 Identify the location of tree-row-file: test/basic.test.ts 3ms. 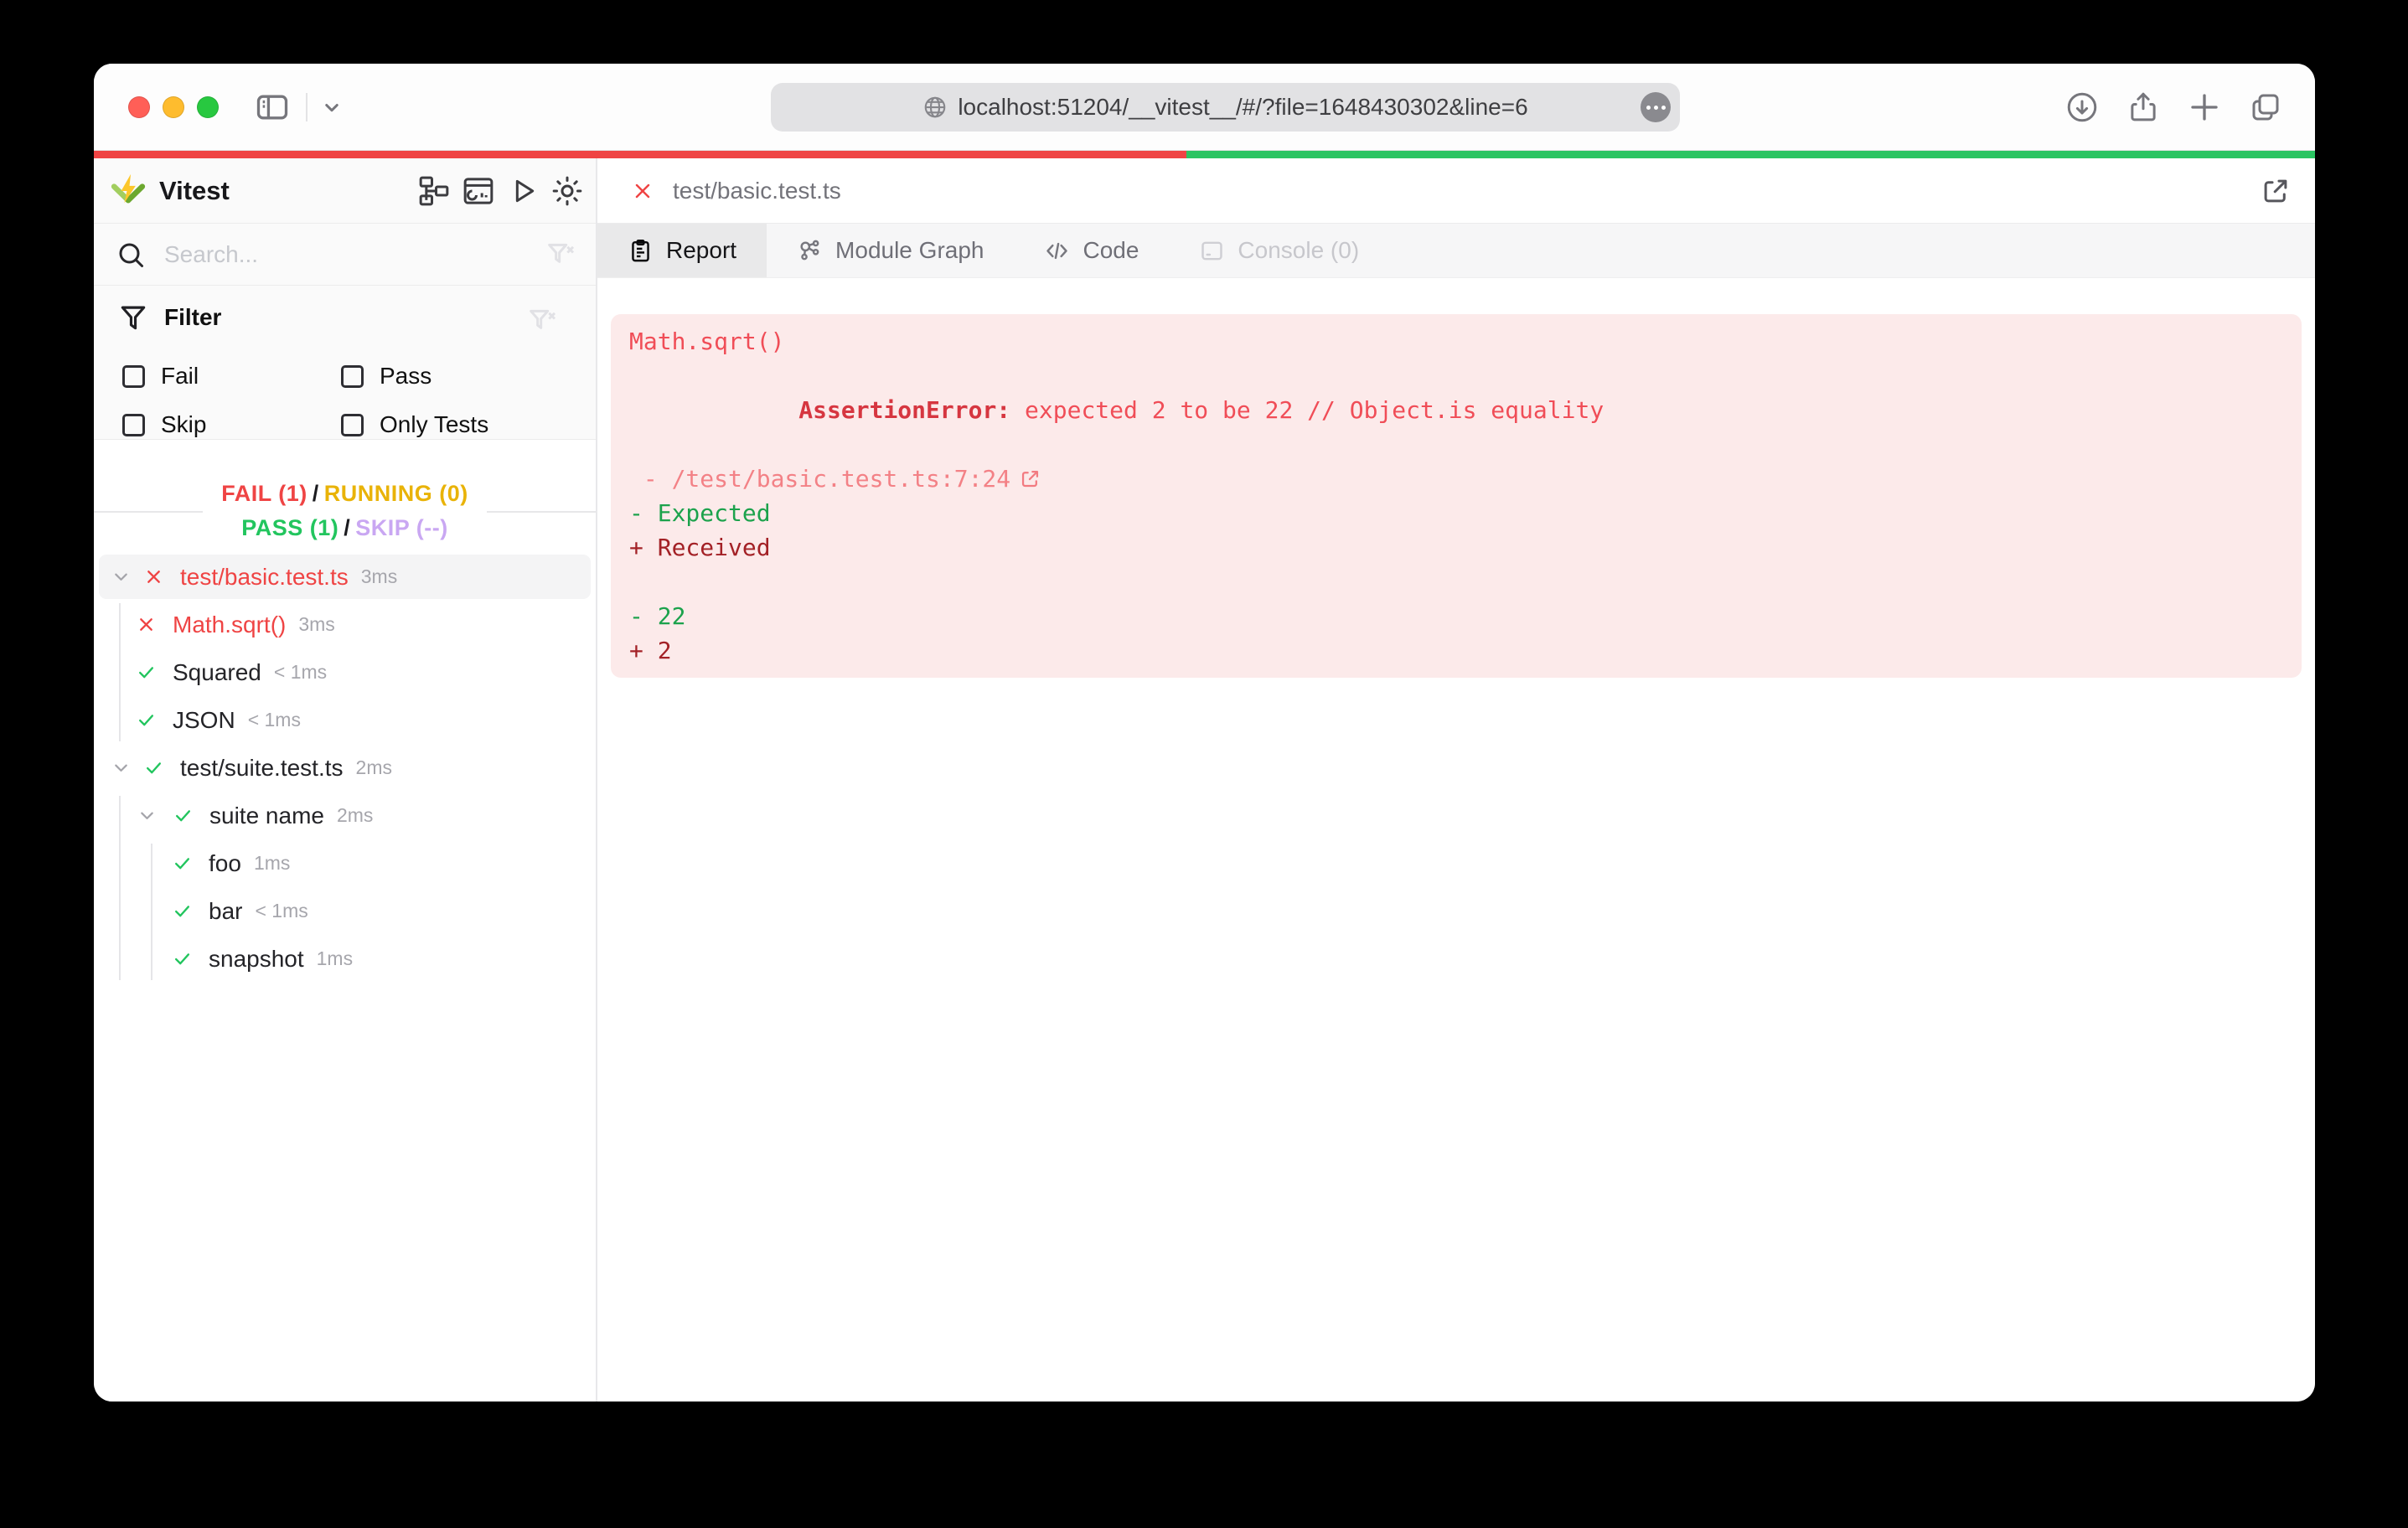
(345, 577).